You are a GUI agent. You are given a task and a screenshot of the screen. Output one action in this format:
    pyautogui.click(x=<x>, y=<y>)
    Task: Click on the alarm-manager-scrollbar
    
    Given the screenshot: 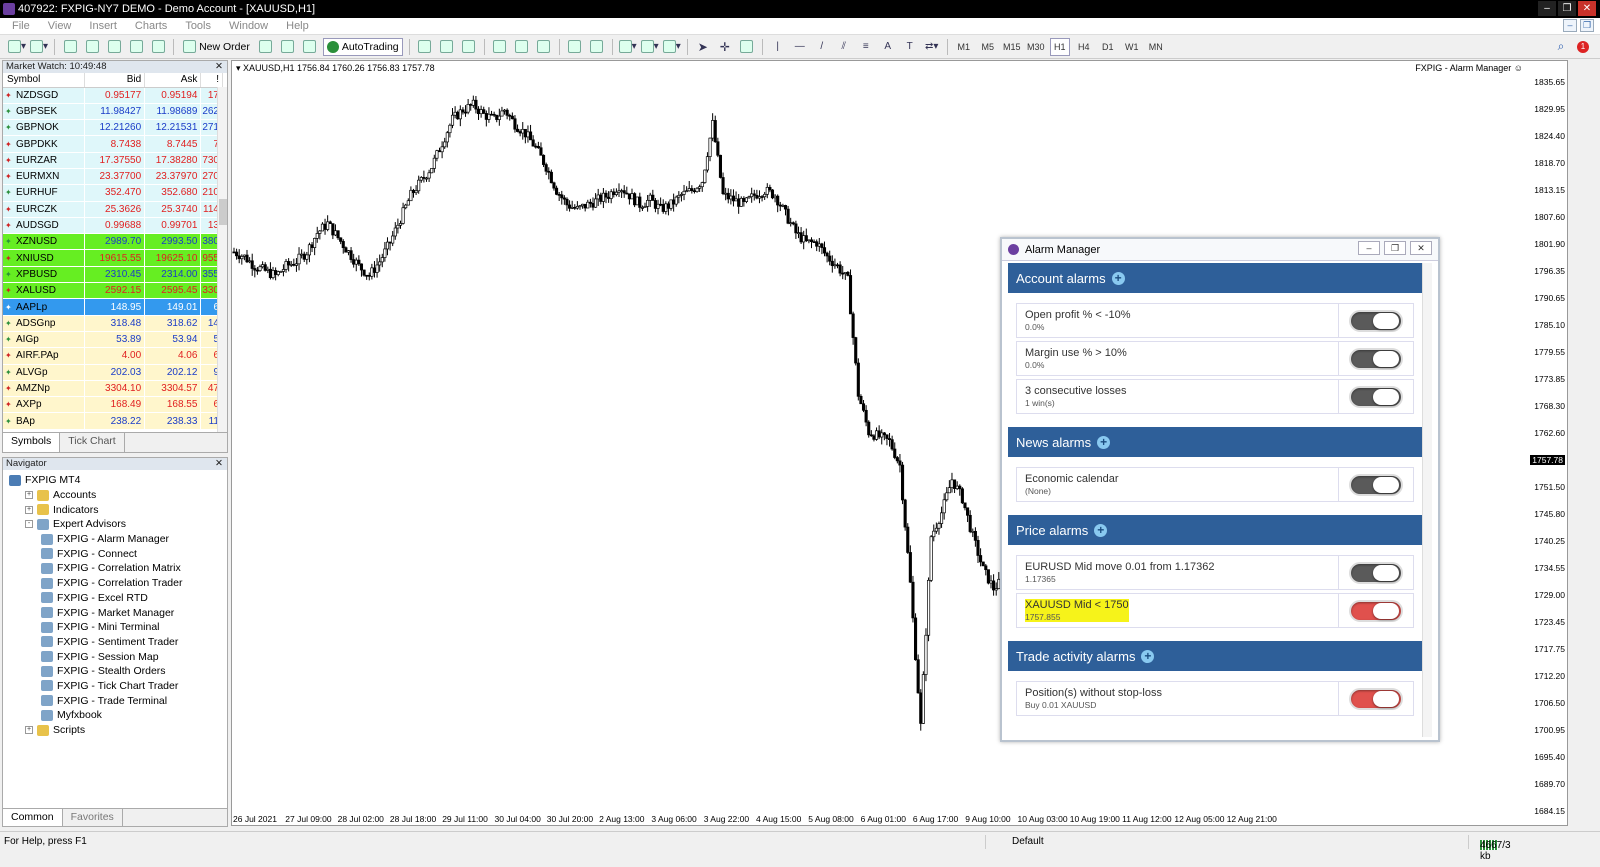 What is the action you would take?
    pyautogui.click(x=1427, y=500)
    